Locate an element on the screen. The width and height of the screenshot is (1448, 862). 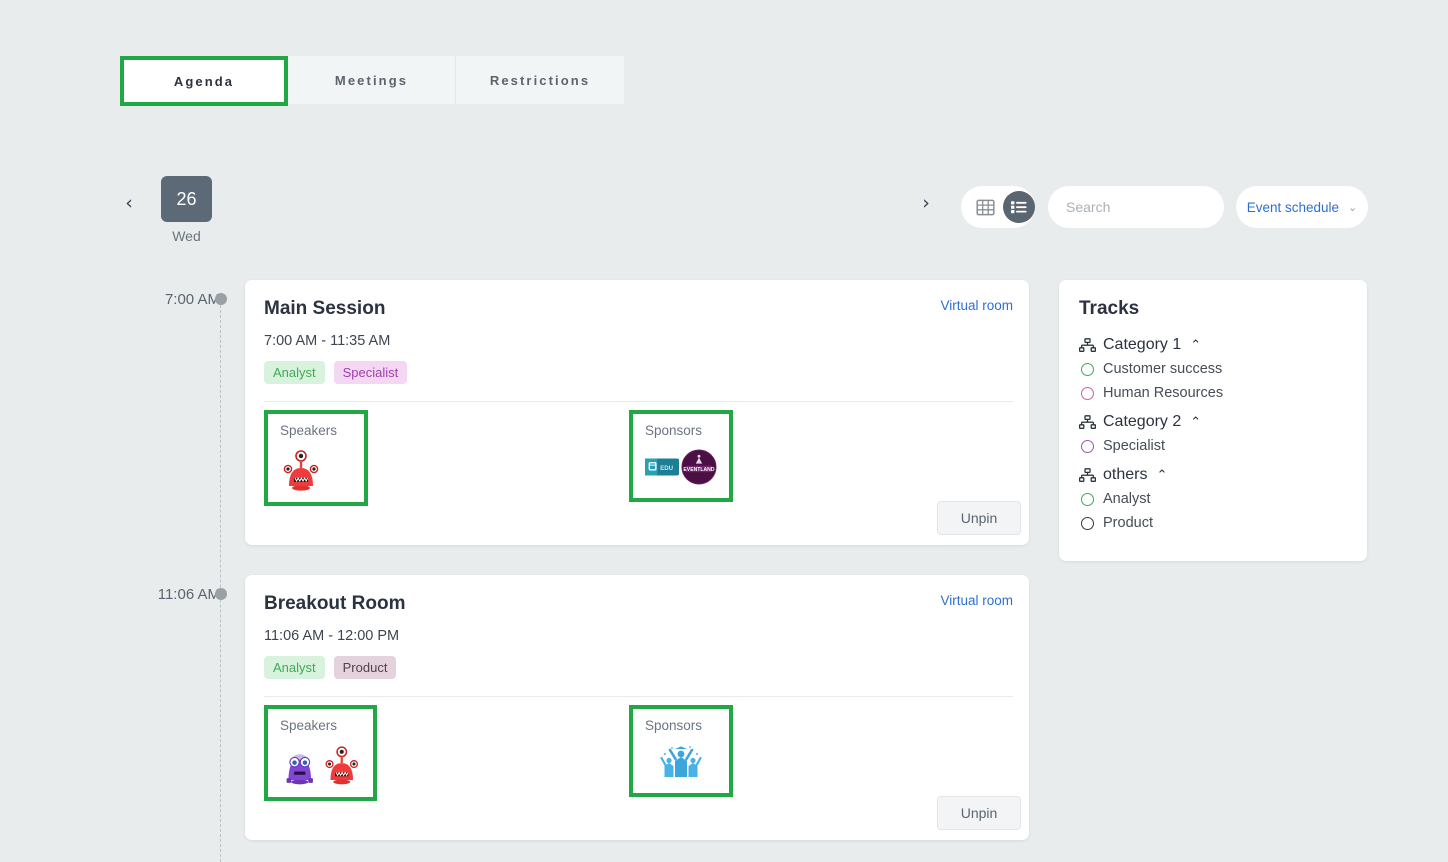
tab-agenda-label: Agenda is located at coordinates (204, 81).